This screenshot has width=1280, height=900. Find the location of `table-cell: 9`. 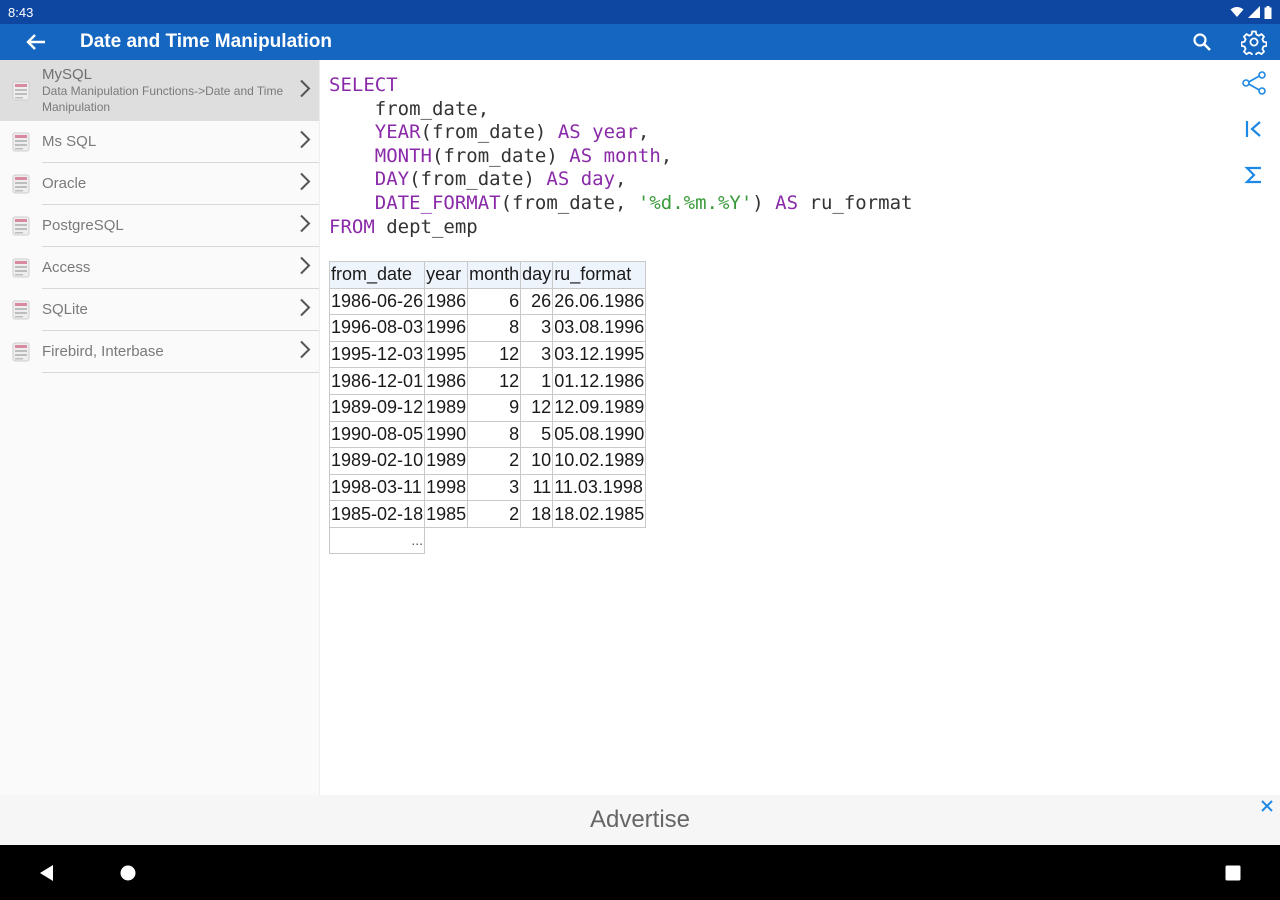

table-cell: 9 is located at coordinates (494, 407).